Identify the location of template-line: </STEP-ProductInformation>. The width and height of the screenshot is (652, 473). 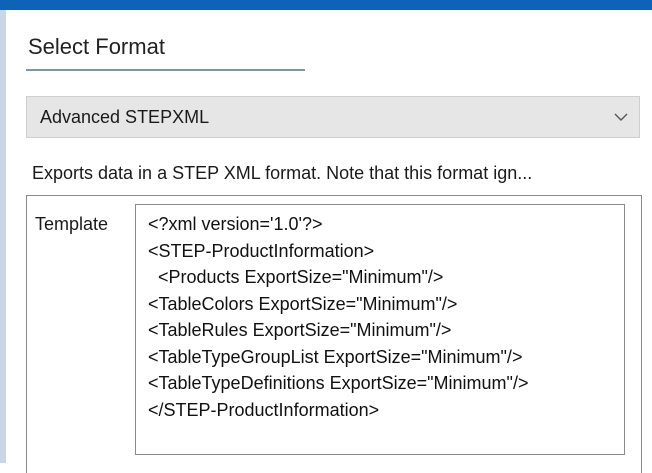
(264, 409).